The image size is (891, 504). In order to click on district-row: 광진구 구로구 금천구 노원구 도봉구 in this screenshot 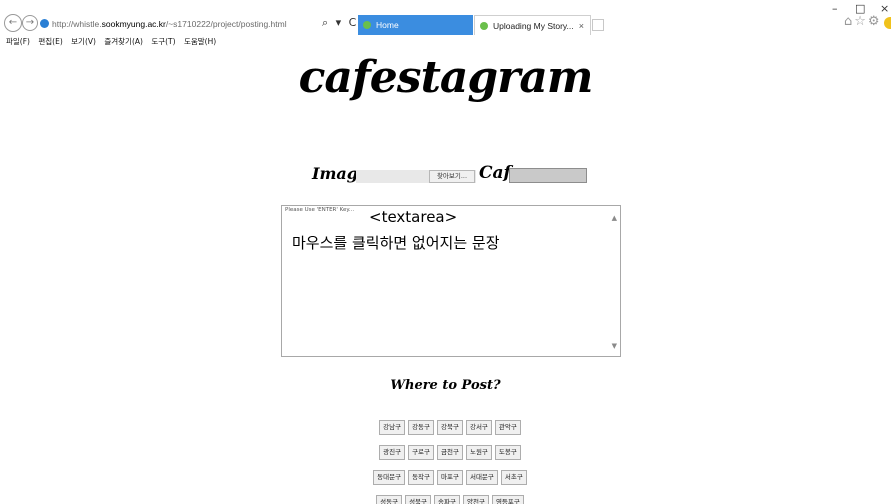, I will do `click(450, 453)`.